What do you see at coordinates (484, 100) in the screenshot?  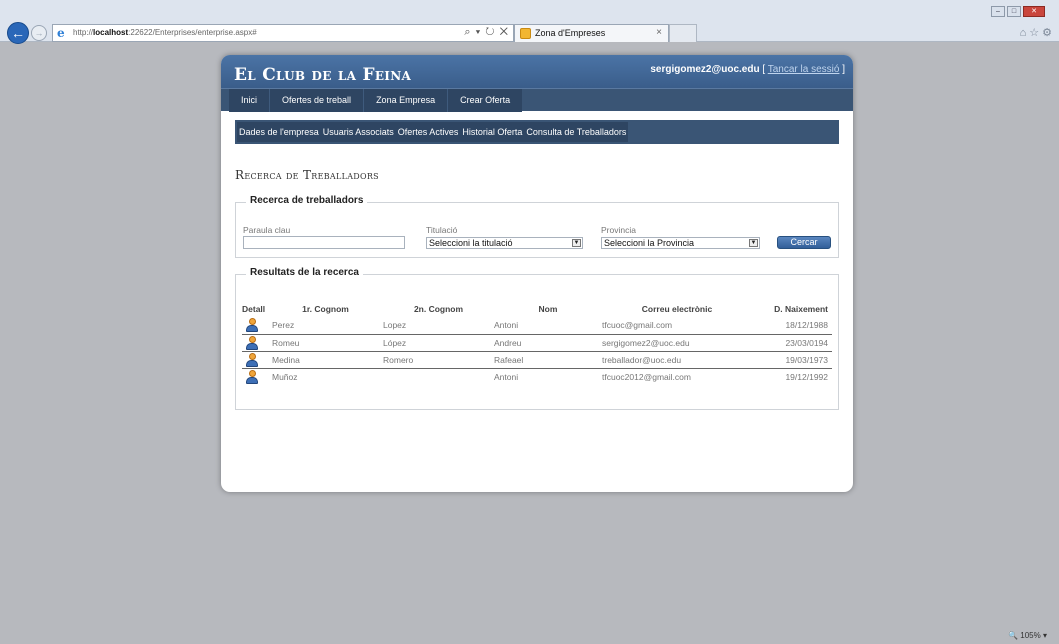 I see `menu-item-crear-oferta: Crear Oferta` at bounding box center [484, 100].